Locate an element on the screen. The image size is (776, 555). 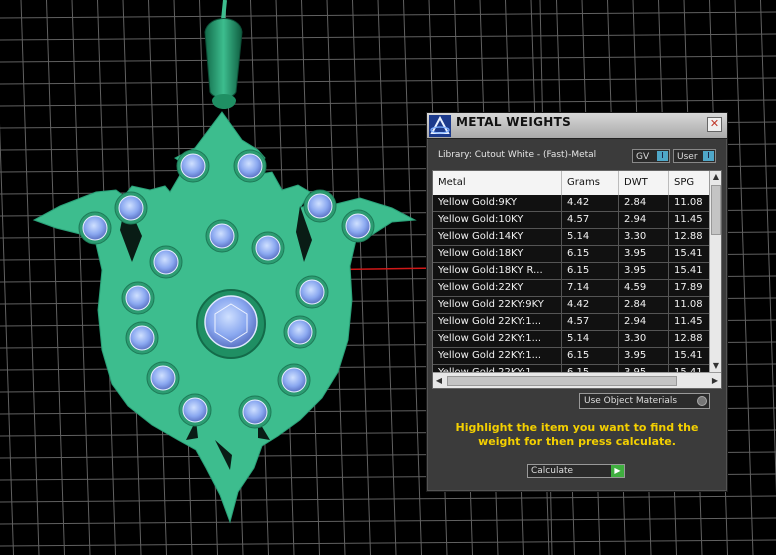
close-button: ✕ is located at coordinates (714, 124).